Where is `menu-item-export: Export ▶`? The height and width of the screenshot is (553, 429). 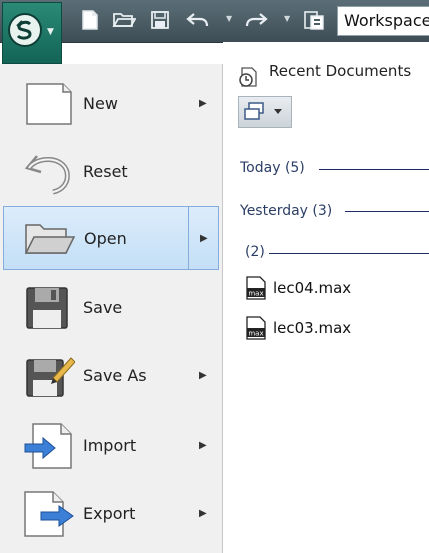
menu-item-export: Export ▶ is located at coordinates (111, 514).